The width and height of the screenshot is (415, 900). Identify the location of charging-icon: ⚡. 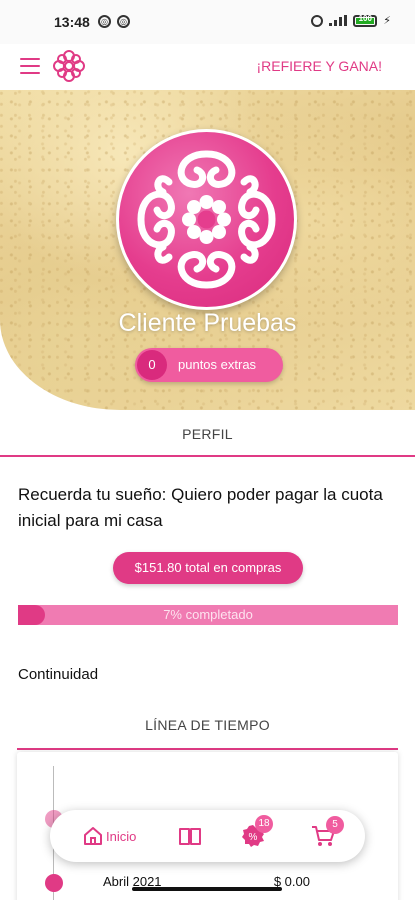
(387, 21).